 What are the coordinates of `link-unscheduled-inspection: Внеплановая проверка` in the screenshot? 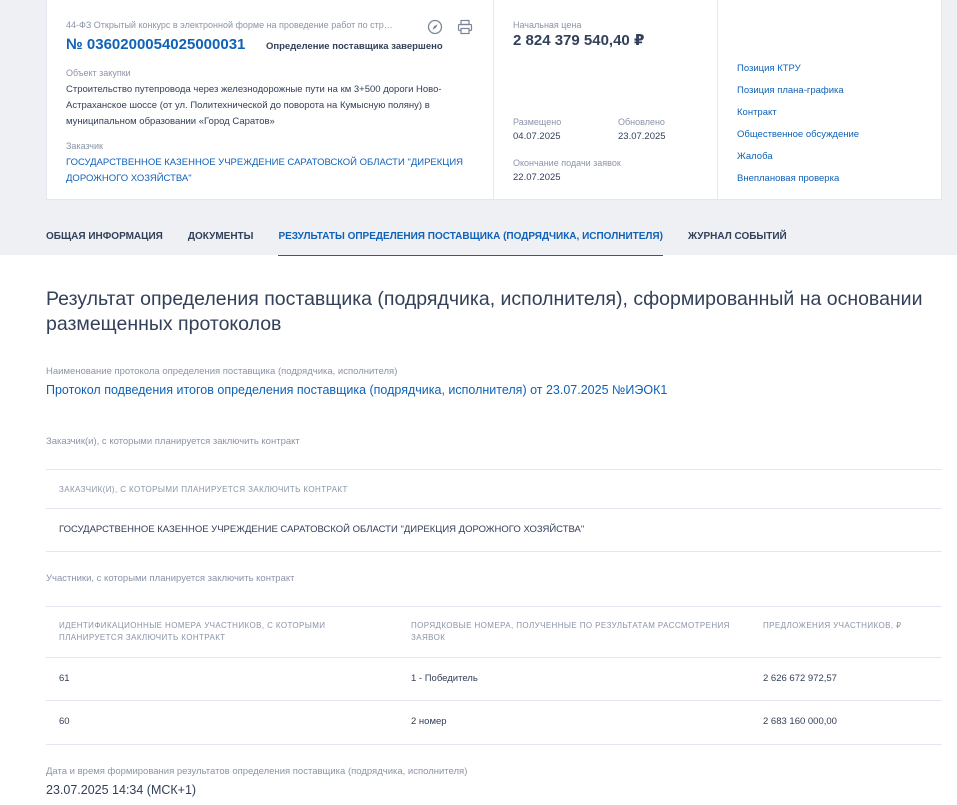 It's located at (798, 184).